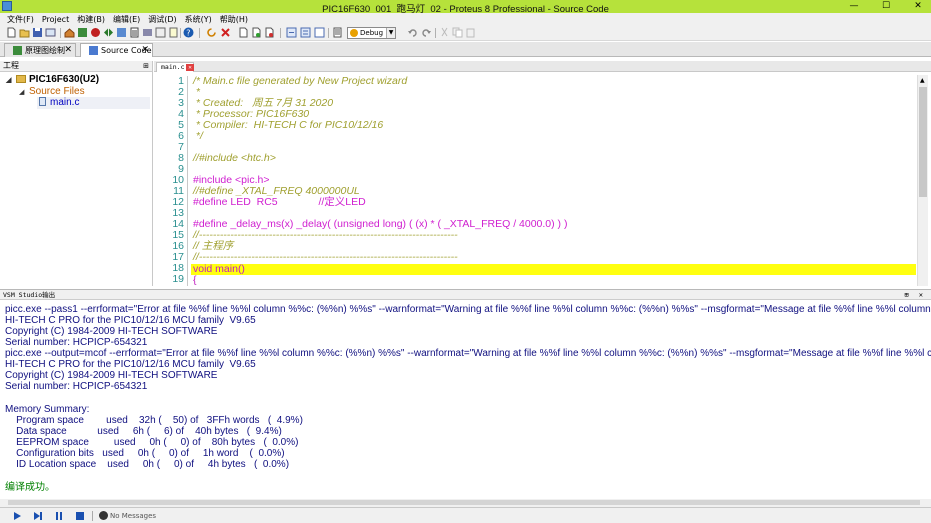 The width and height of the screenshot is (931, 523). I want to click on toolbar: ? Debug ▼, so click(465, 33).